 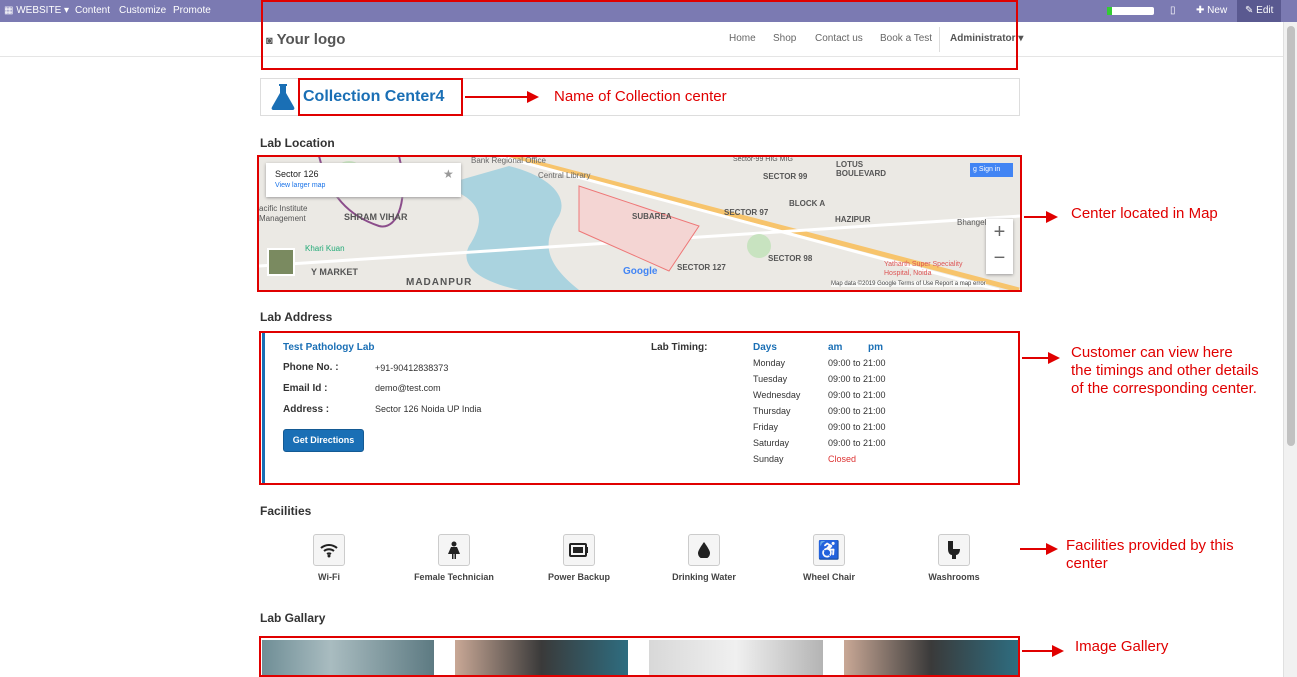 I want to click on facility-item: Power Backup, so click(x=579, y=558).